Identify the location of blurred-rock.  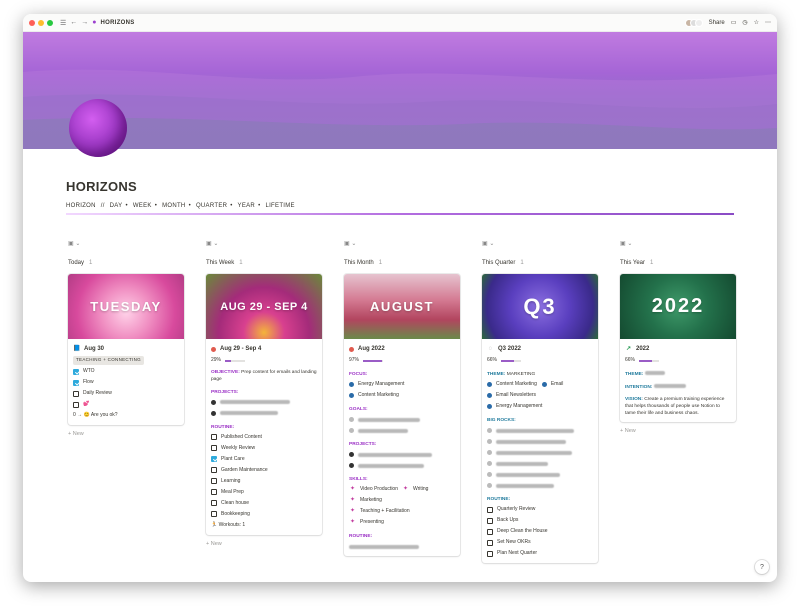
(522, 463).